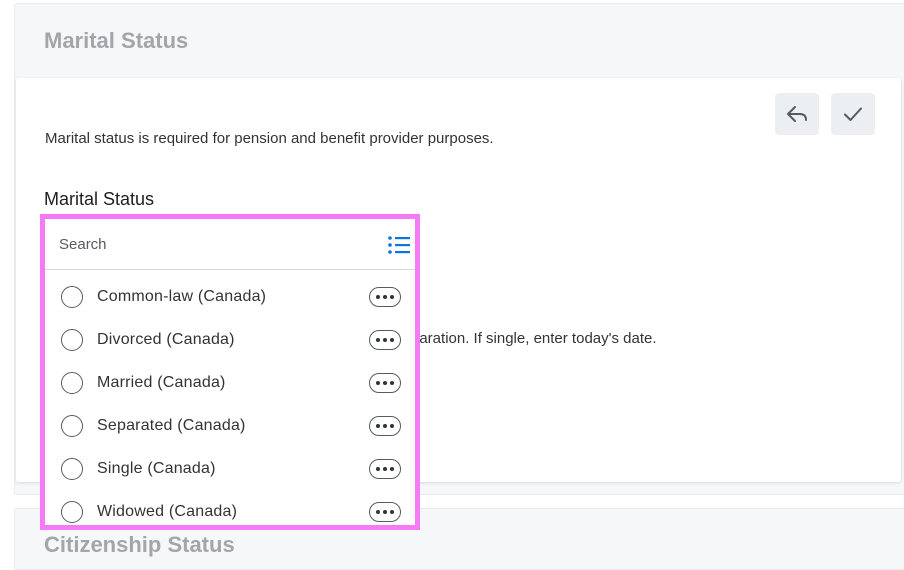 The image size is (904, 570). What do you see at coordinates (209, 244) in the screenshot?
I see `search-input` at bounding box center [209, 244].